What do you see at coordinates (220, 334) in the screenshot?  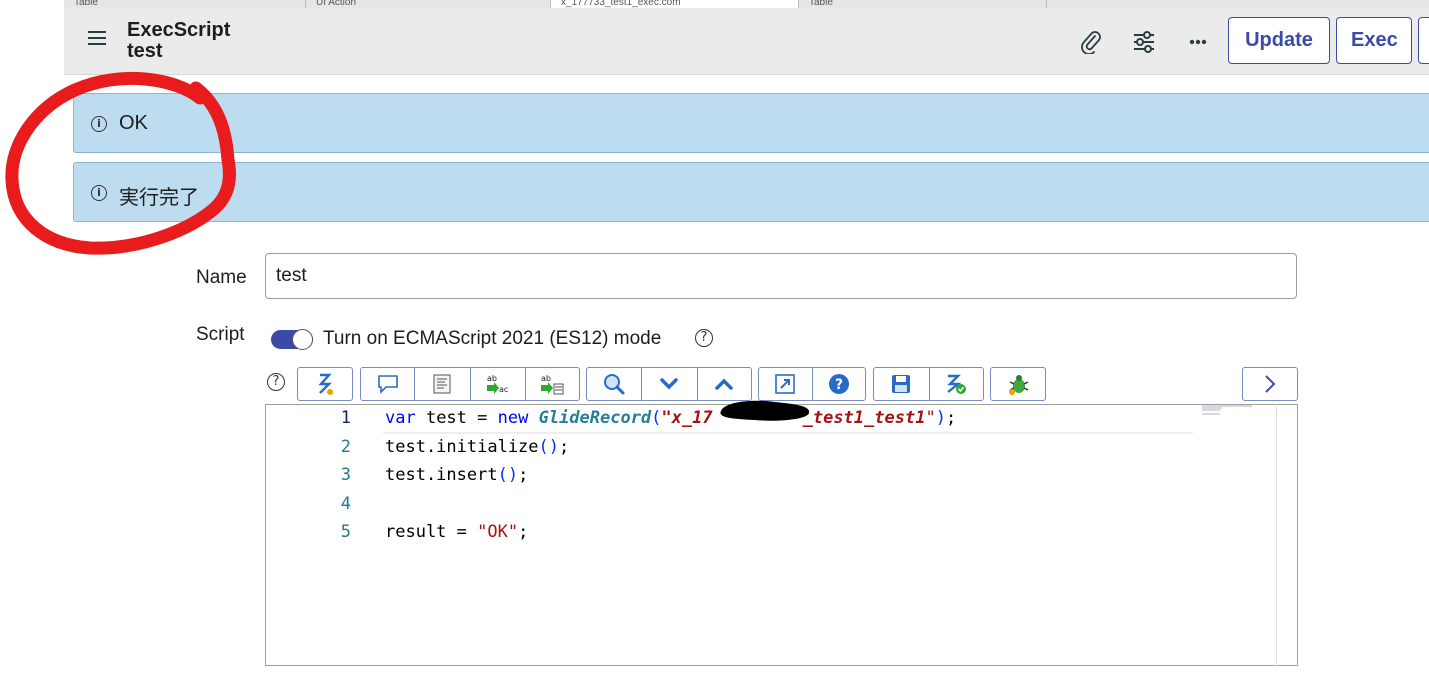 I see `script-label: Script` at bounding box center [220, 334].